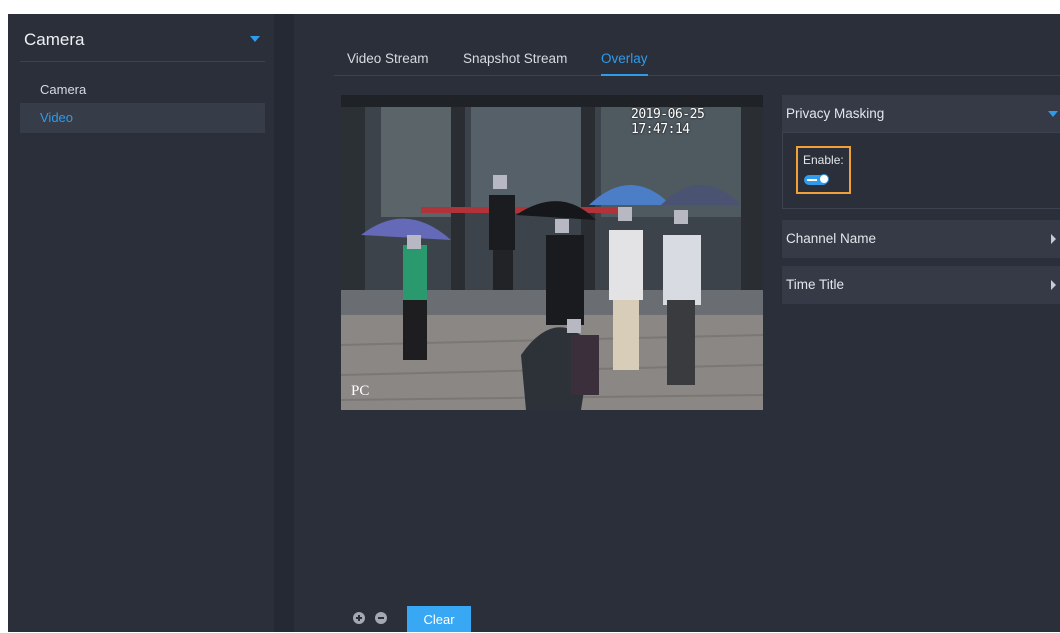  What do you see at coordinates (54, 39) in the screenshot?
I see `sidebar-title: Camera` at bounding box center [54, 39].